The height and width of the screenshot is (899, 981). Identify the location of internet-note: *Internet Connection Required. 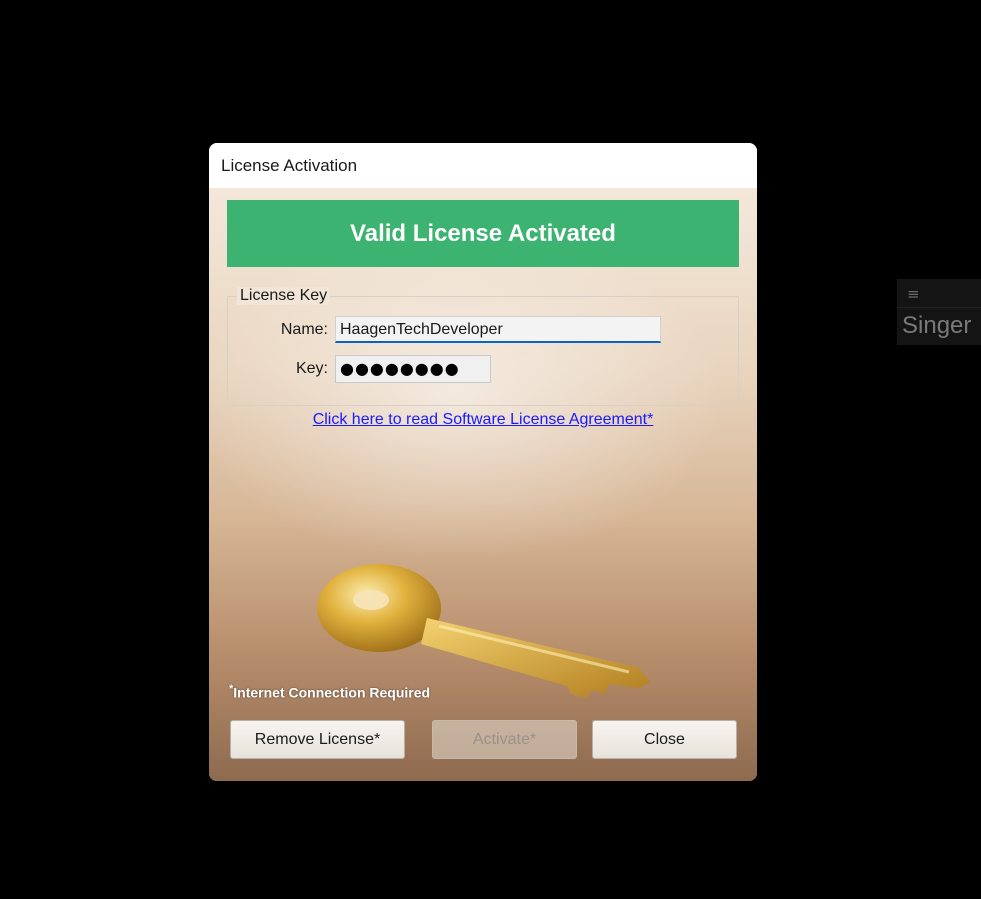
(329, 692).